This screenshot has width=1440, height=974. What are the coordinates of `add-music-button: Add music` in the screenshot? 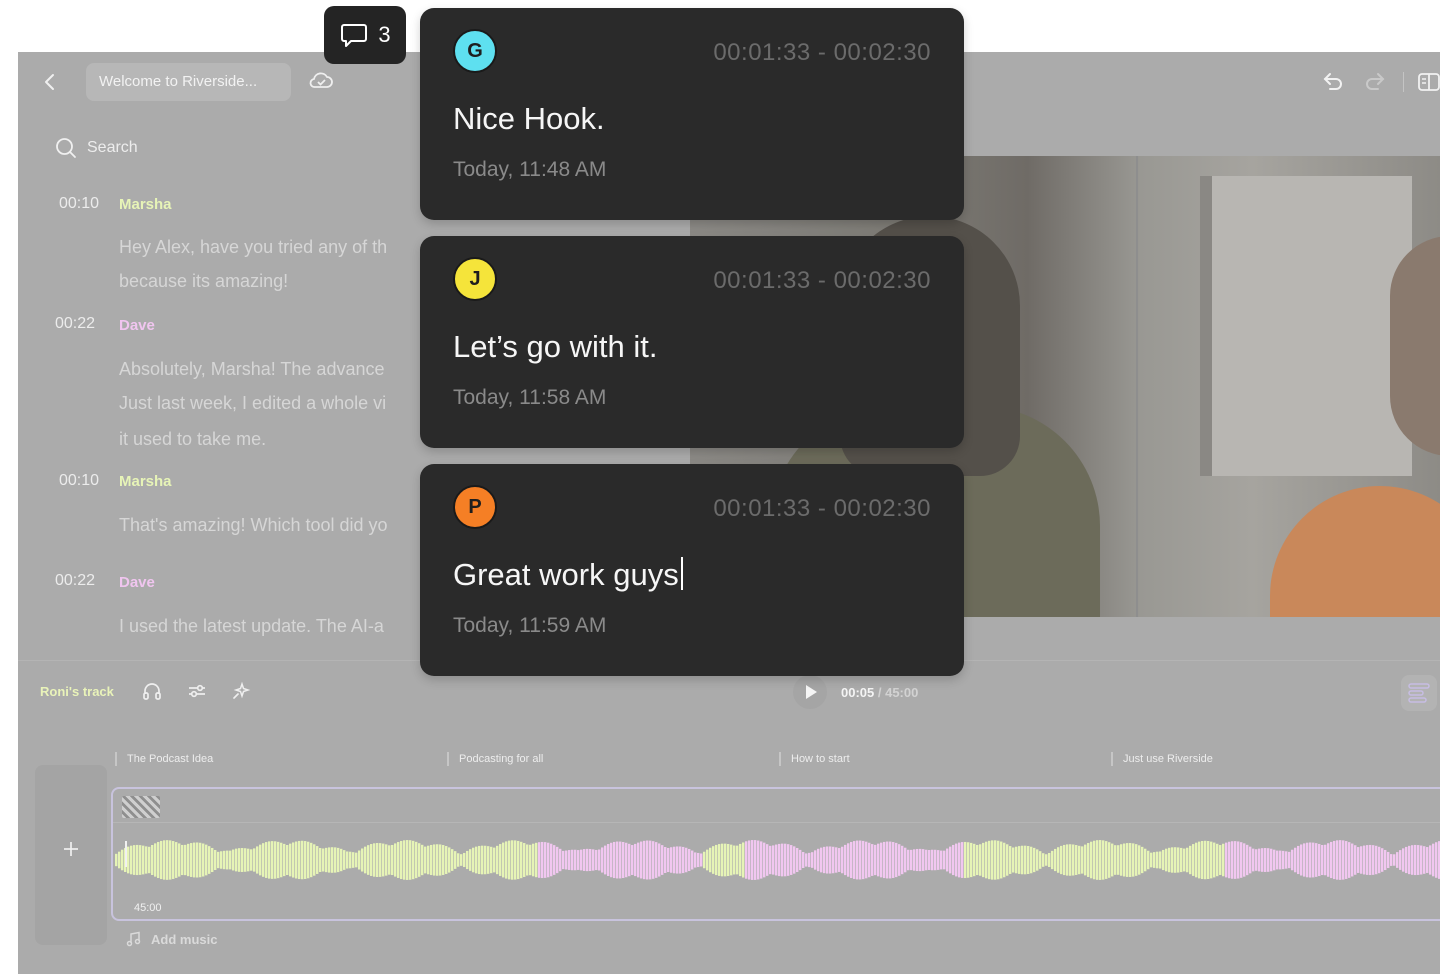 It's located at (171, 939).